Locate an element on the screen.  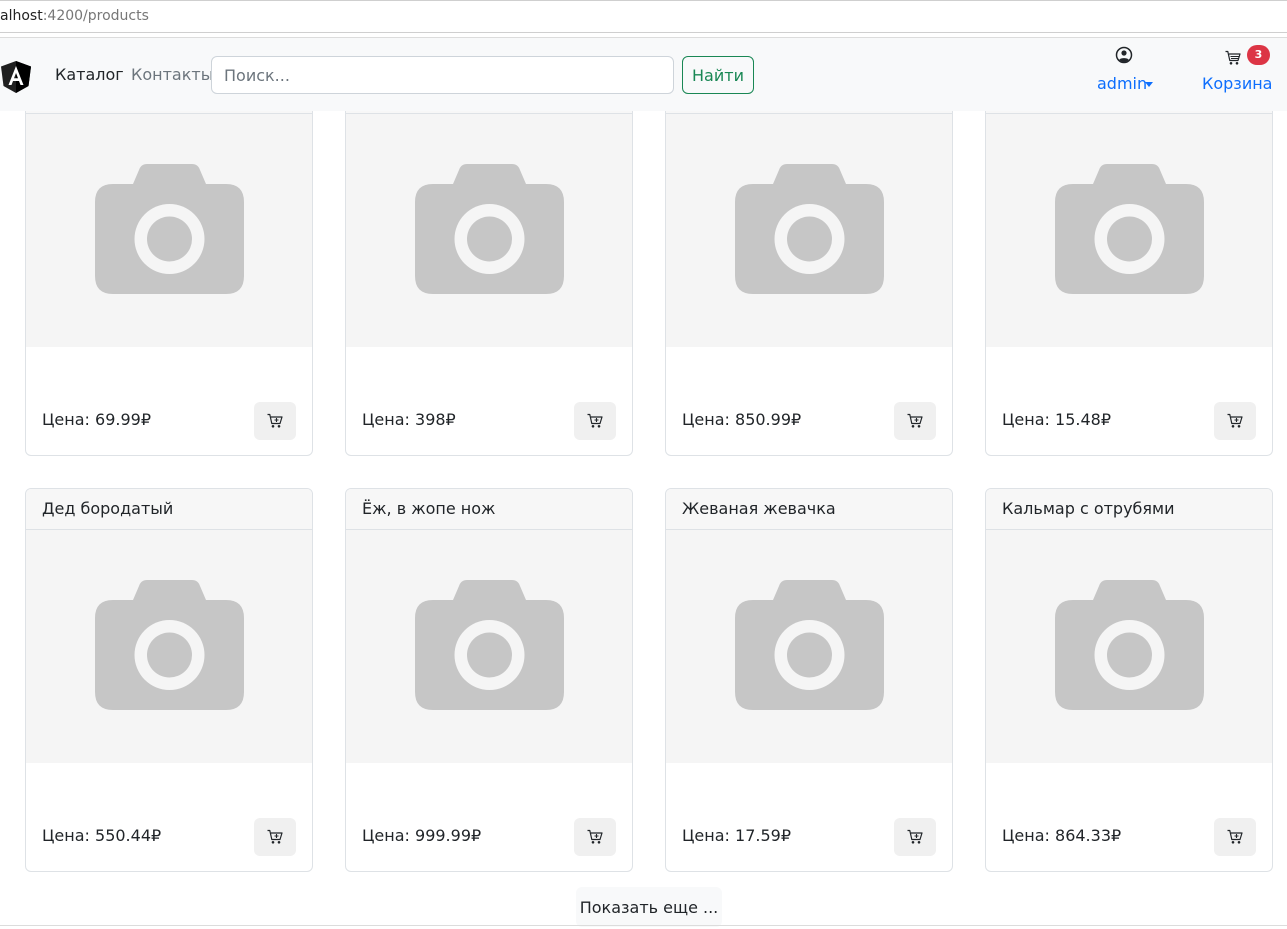
product-card: Цена: 850.99₽ is located at coordinates (809, 264).